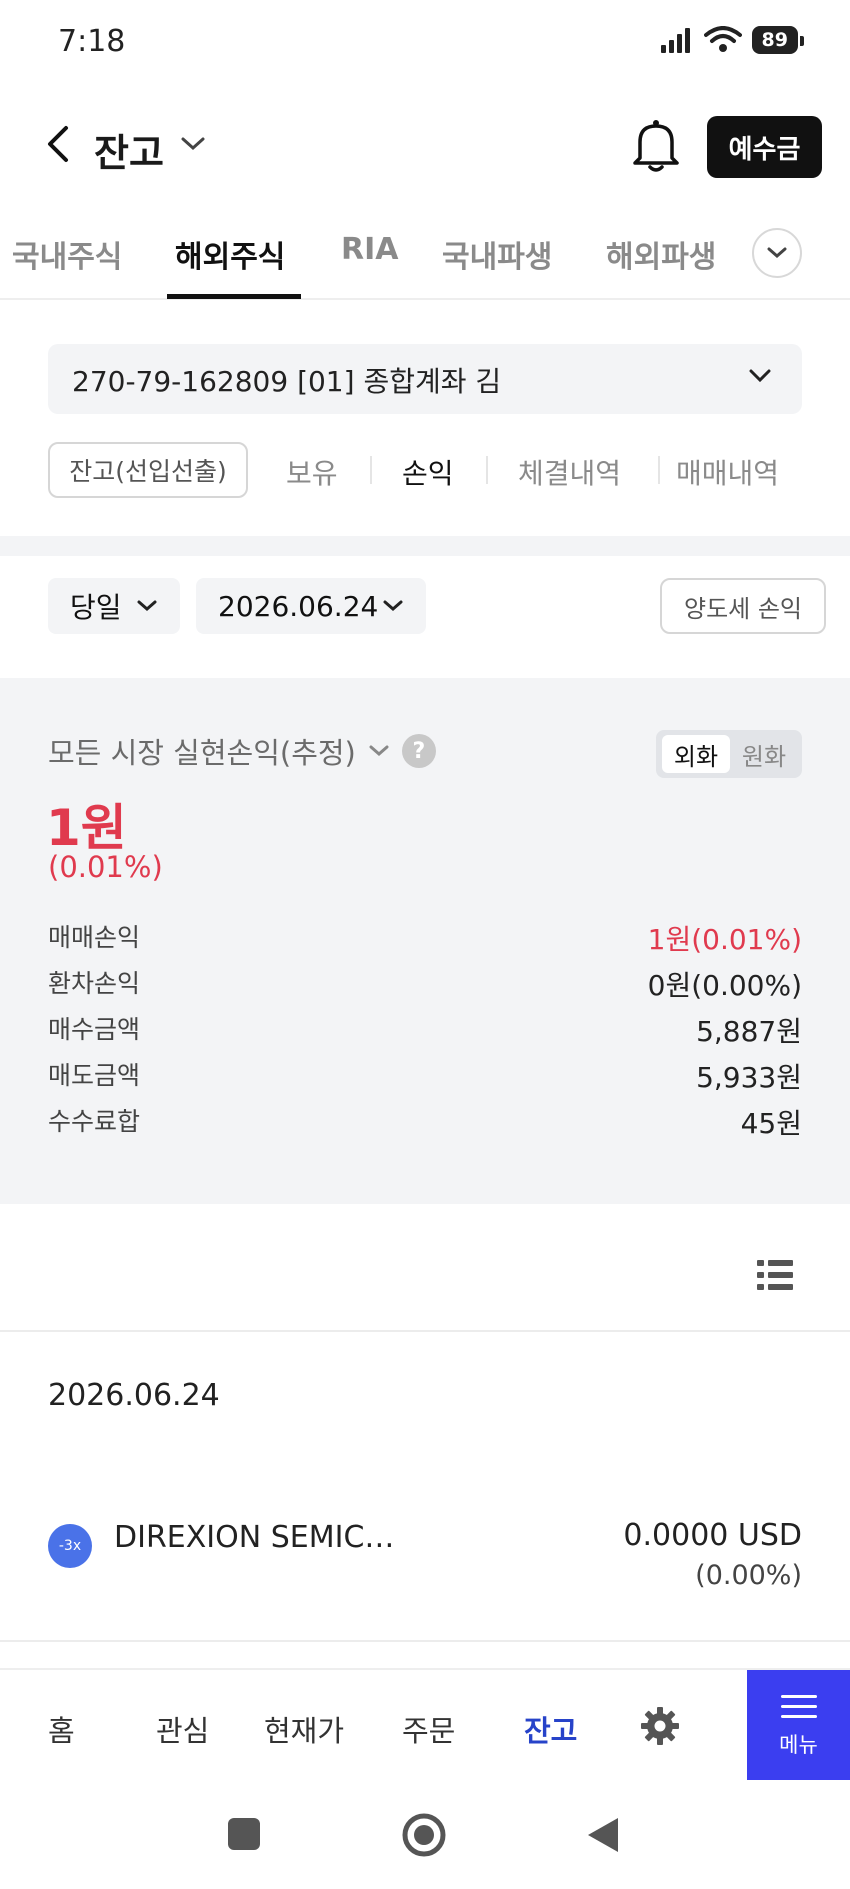 Image resolution: width=850 pixels, height=1889 pixels. I want to click on status-time: 7:18, so click(92, 41).